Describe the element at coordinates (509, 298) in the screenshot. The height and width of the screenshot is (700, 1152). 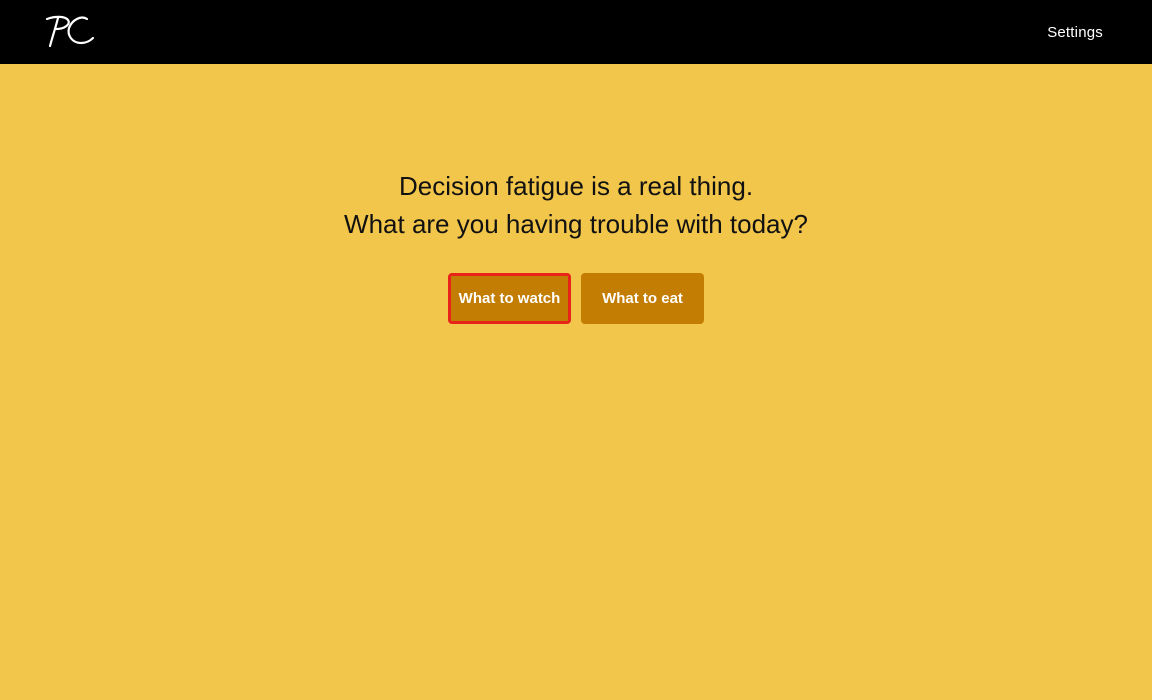
I see `what-to-watch-button: What to watch` at that location.